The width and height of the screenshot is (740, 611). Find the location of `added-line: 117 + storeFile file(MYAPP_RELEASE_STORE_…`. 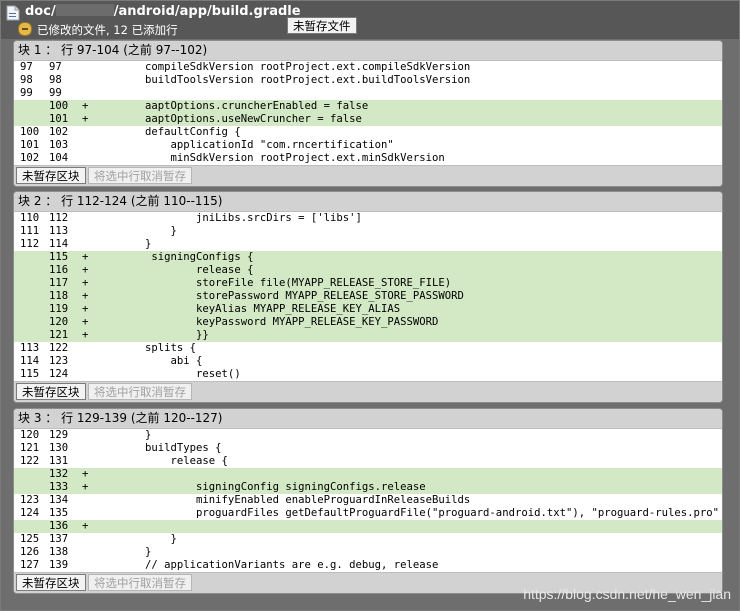

added-line: 117 + storeFile file(MYAPP_RELEASE_STORE_… is located at coordinates (368, 283).